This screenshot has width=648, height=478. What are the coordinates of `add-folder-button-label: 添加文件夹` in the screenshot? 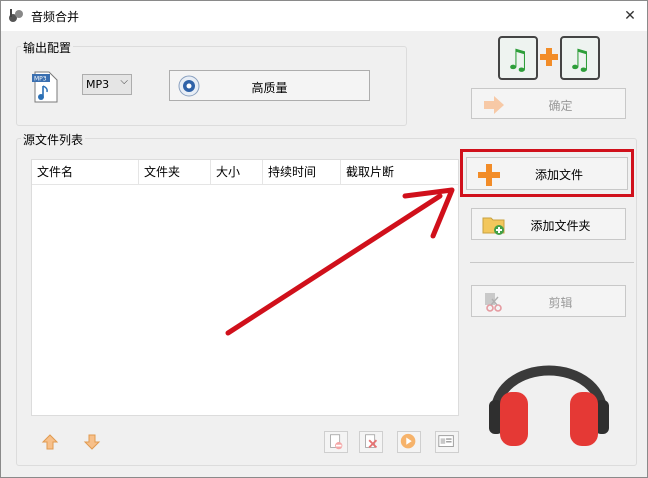 It's located at (560, 226).